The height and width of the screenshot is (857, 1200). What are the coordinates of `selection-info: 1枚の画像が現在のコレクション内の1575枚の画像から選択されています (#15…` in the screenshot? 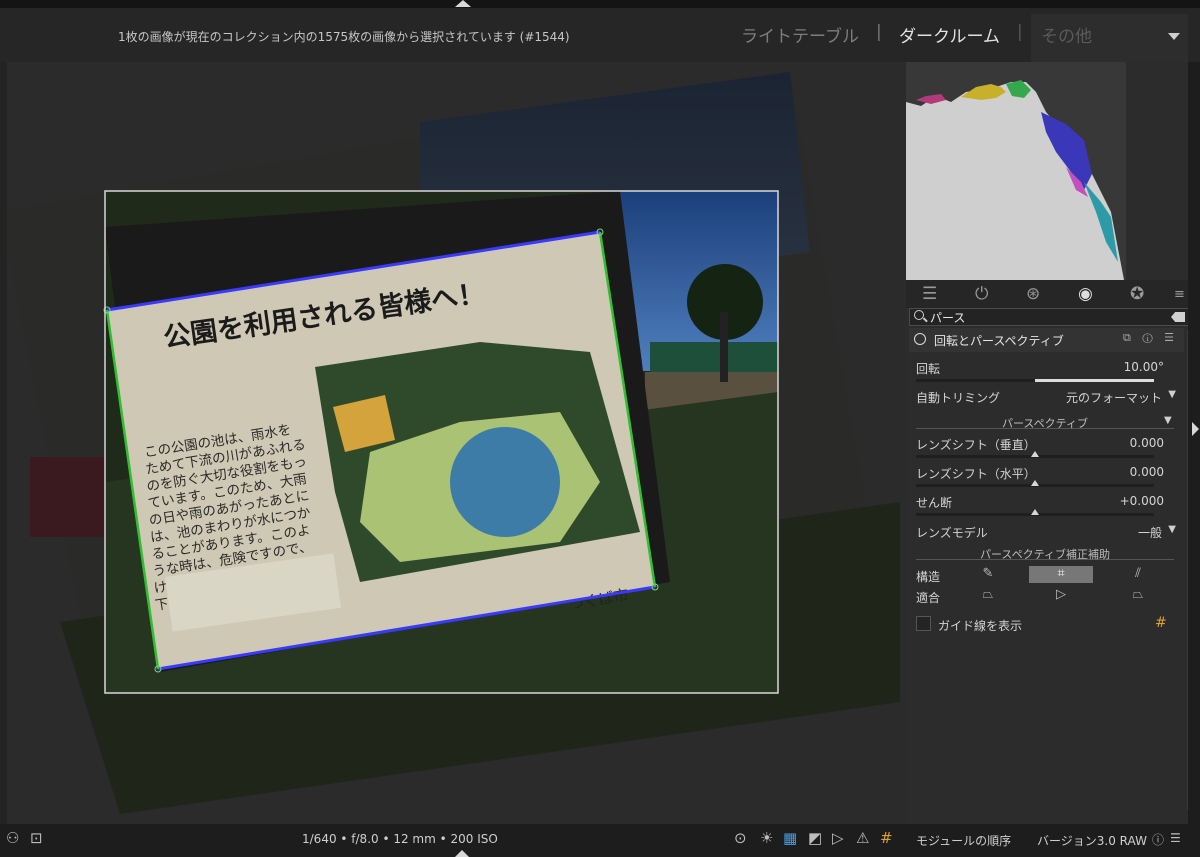 It's located at (344, 37).